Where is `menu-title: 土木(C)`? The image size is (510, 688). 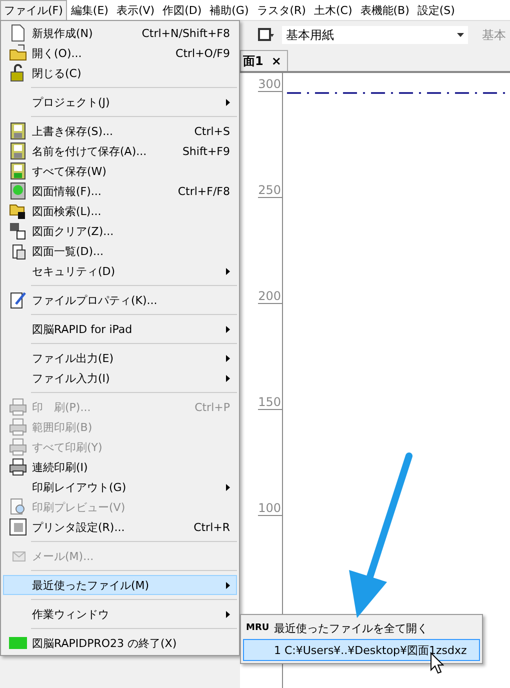 menu-title: 土木(C) is located at coordinates (333, 10).